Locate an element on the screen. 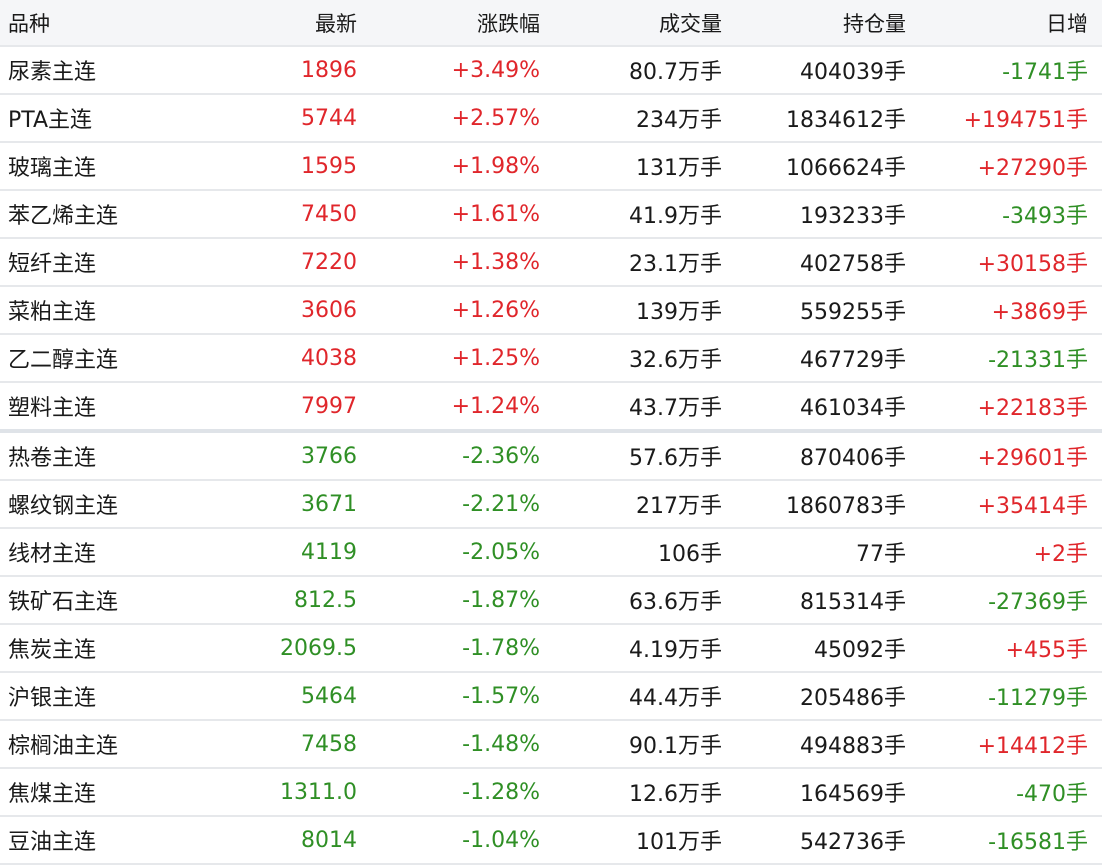 This screenshot has width=1102, height=865. table-row: PTA主连 5744 +2.57% 234万手 1834612手 +194751手 is located at coordinates (551, 119).